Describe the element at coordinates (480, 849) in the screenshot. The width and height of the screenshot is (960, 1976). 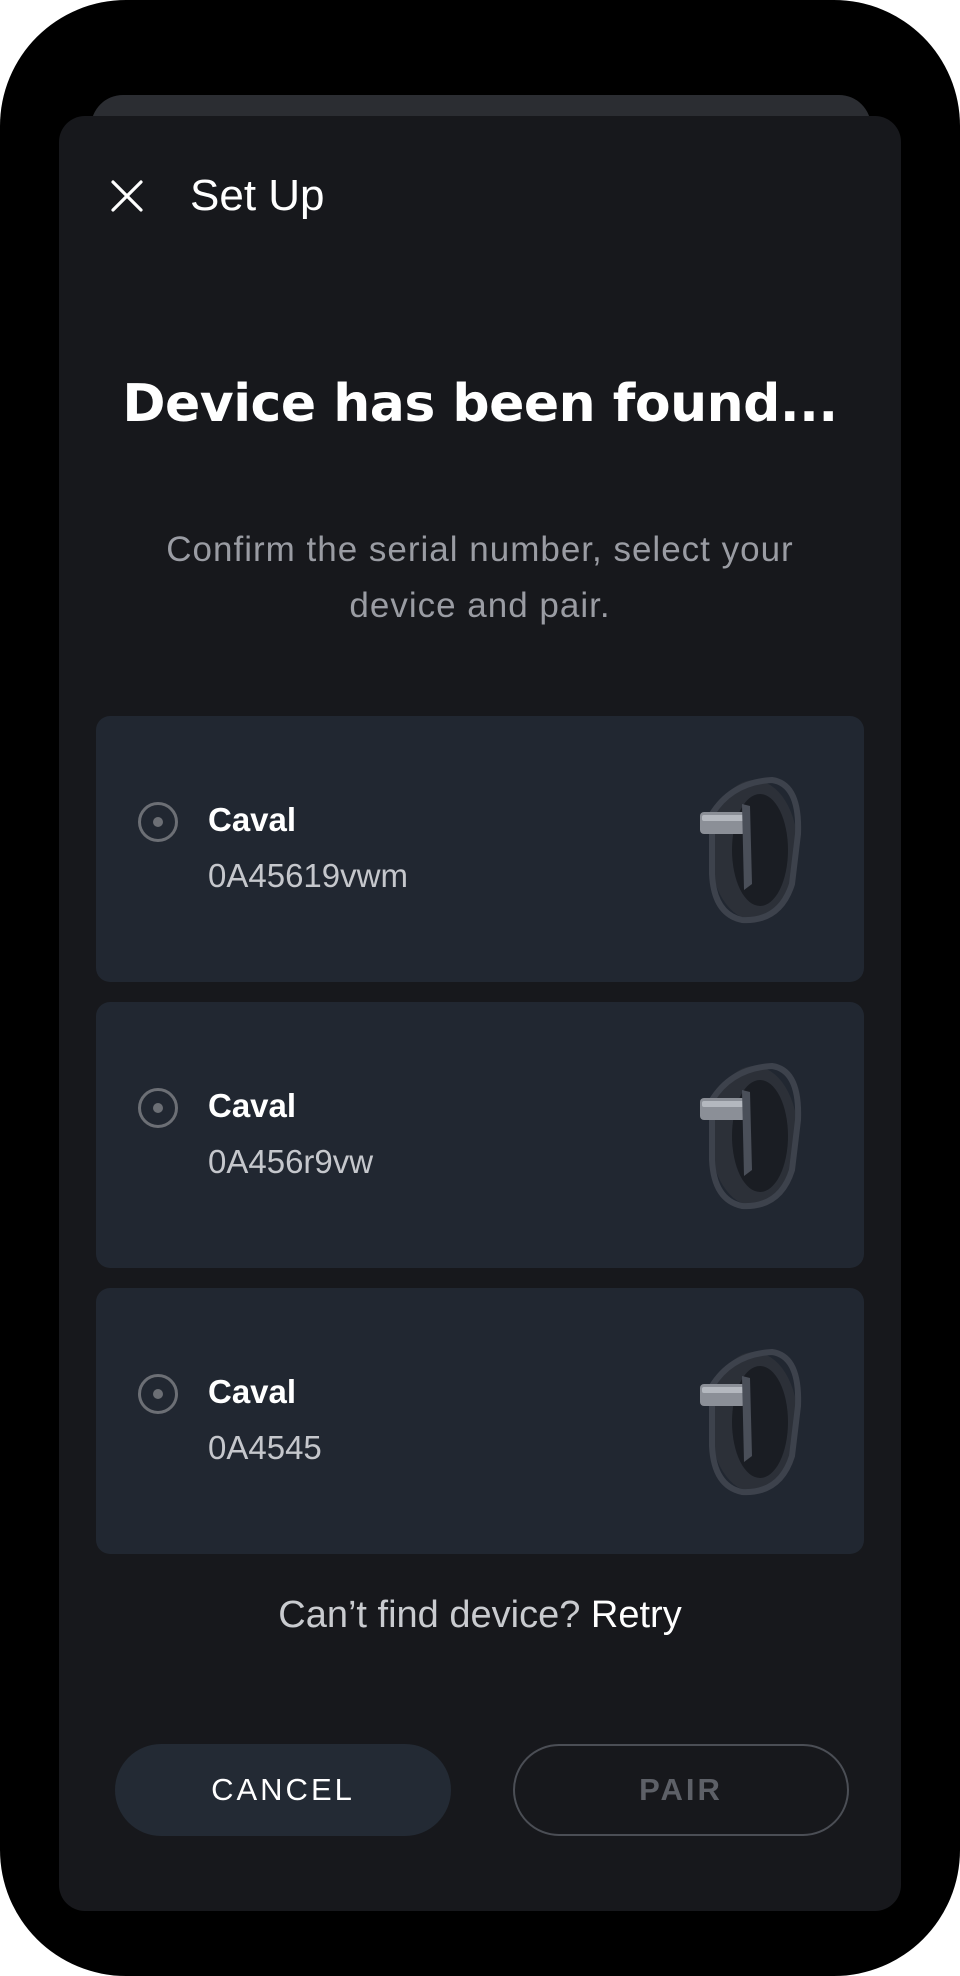
I see `device-option-1: Caval 0A45619vwm` at that location.